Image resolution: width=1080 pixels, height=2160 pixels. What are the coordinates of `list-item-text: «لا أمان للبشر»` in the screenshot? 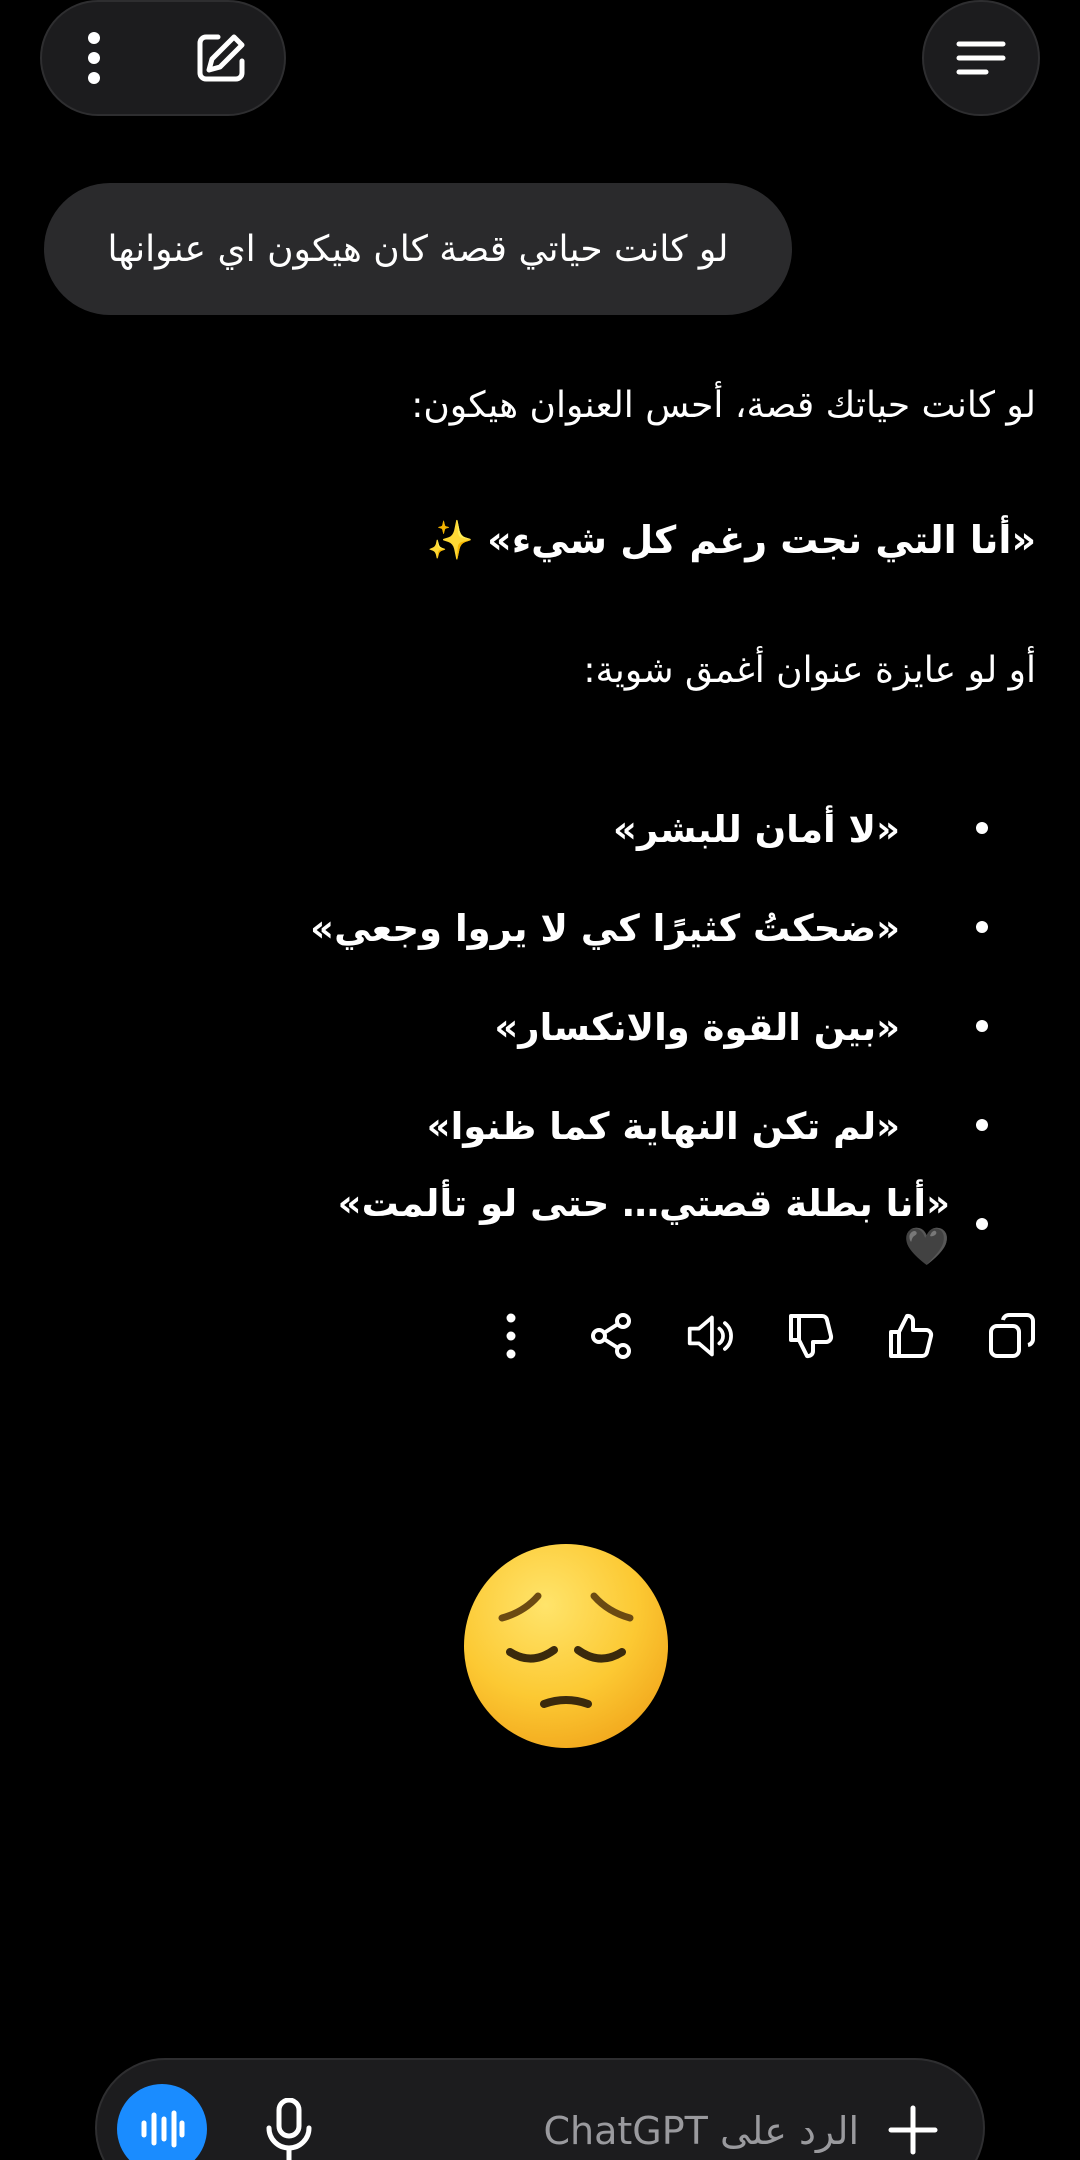 It's located at (756, 829).